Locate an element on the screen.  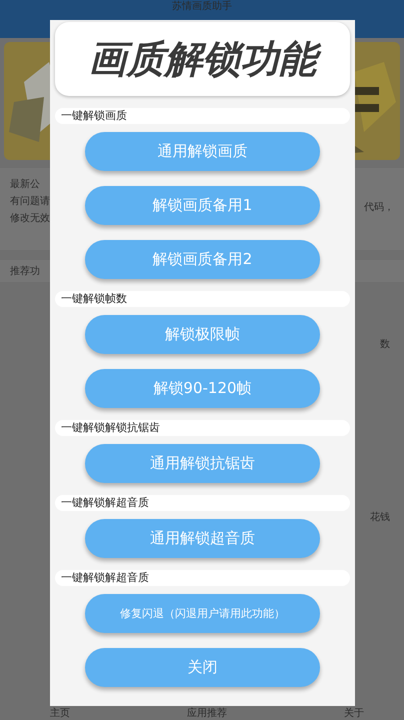
nav-tab: 关于 is located at coordinates (354, 714).